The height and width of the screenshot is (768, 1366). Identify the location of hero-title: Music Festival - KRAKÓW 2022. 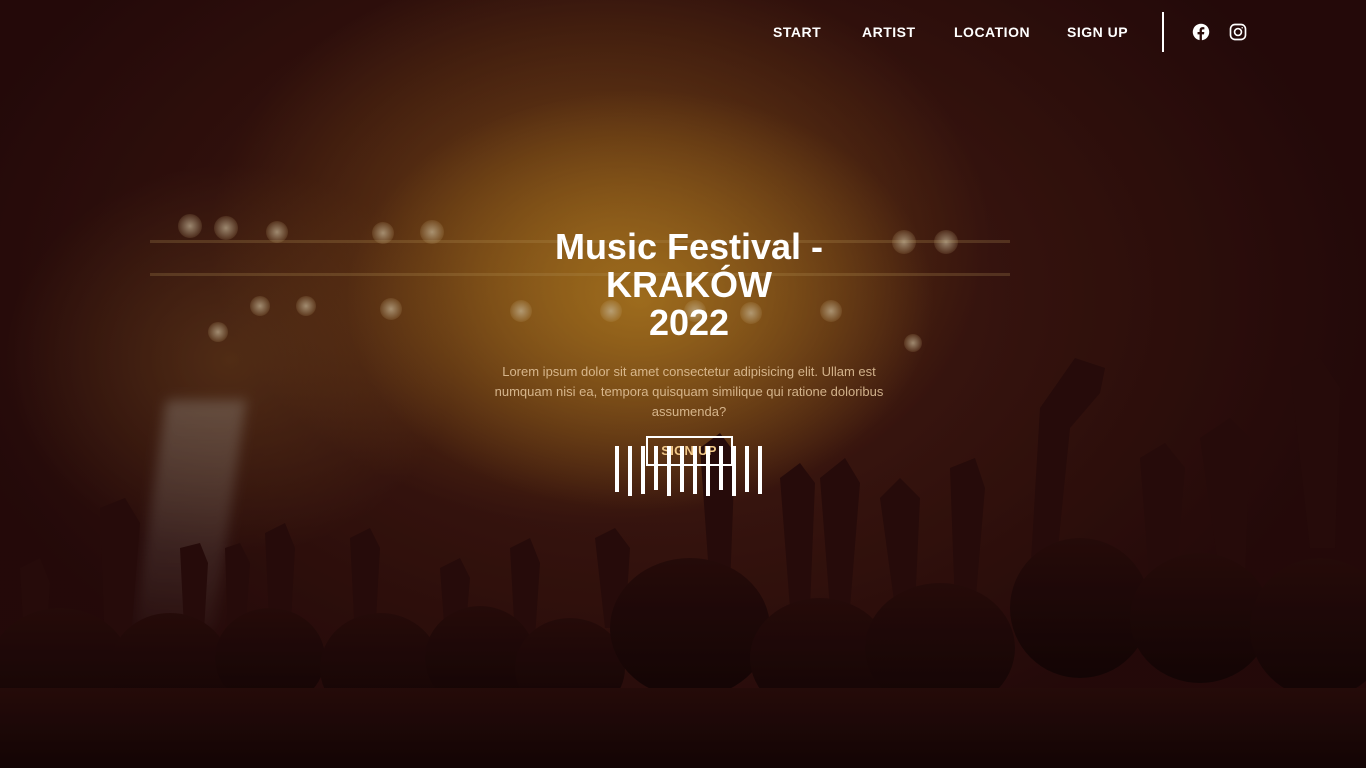
(689, 285).